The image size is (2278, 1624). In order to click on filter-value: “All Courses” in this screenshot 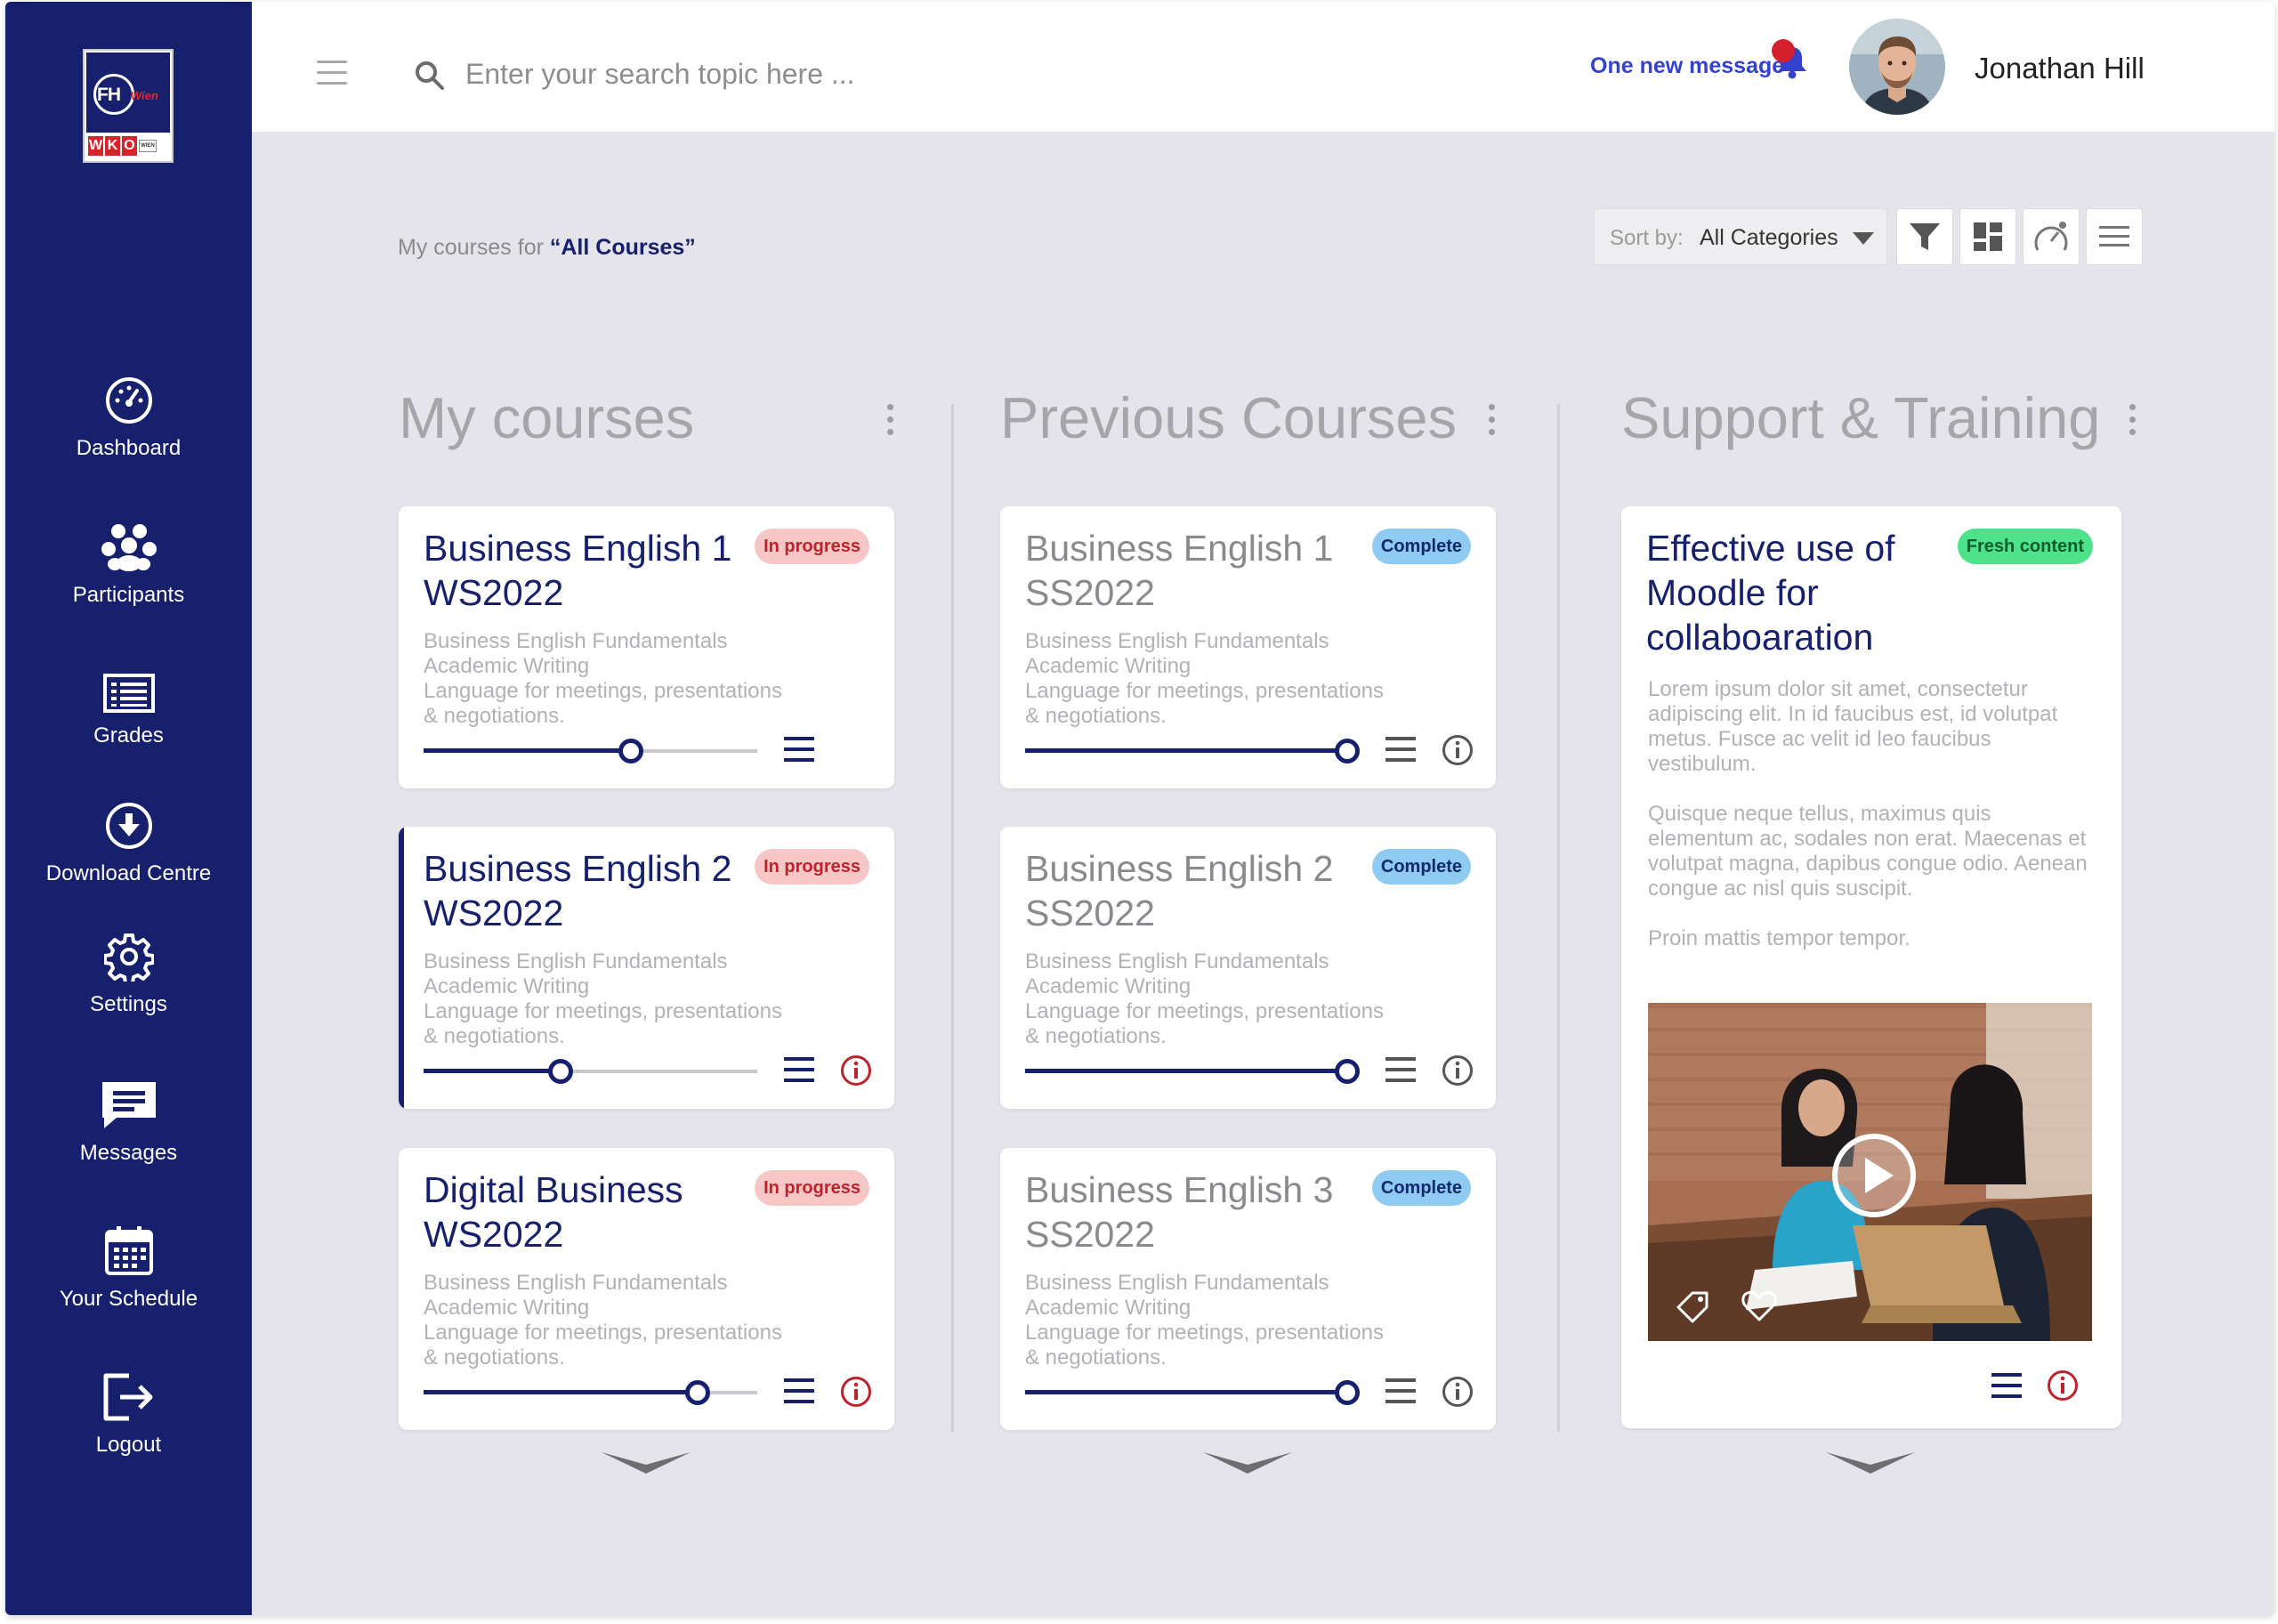, I will do `click(623, 248)`.